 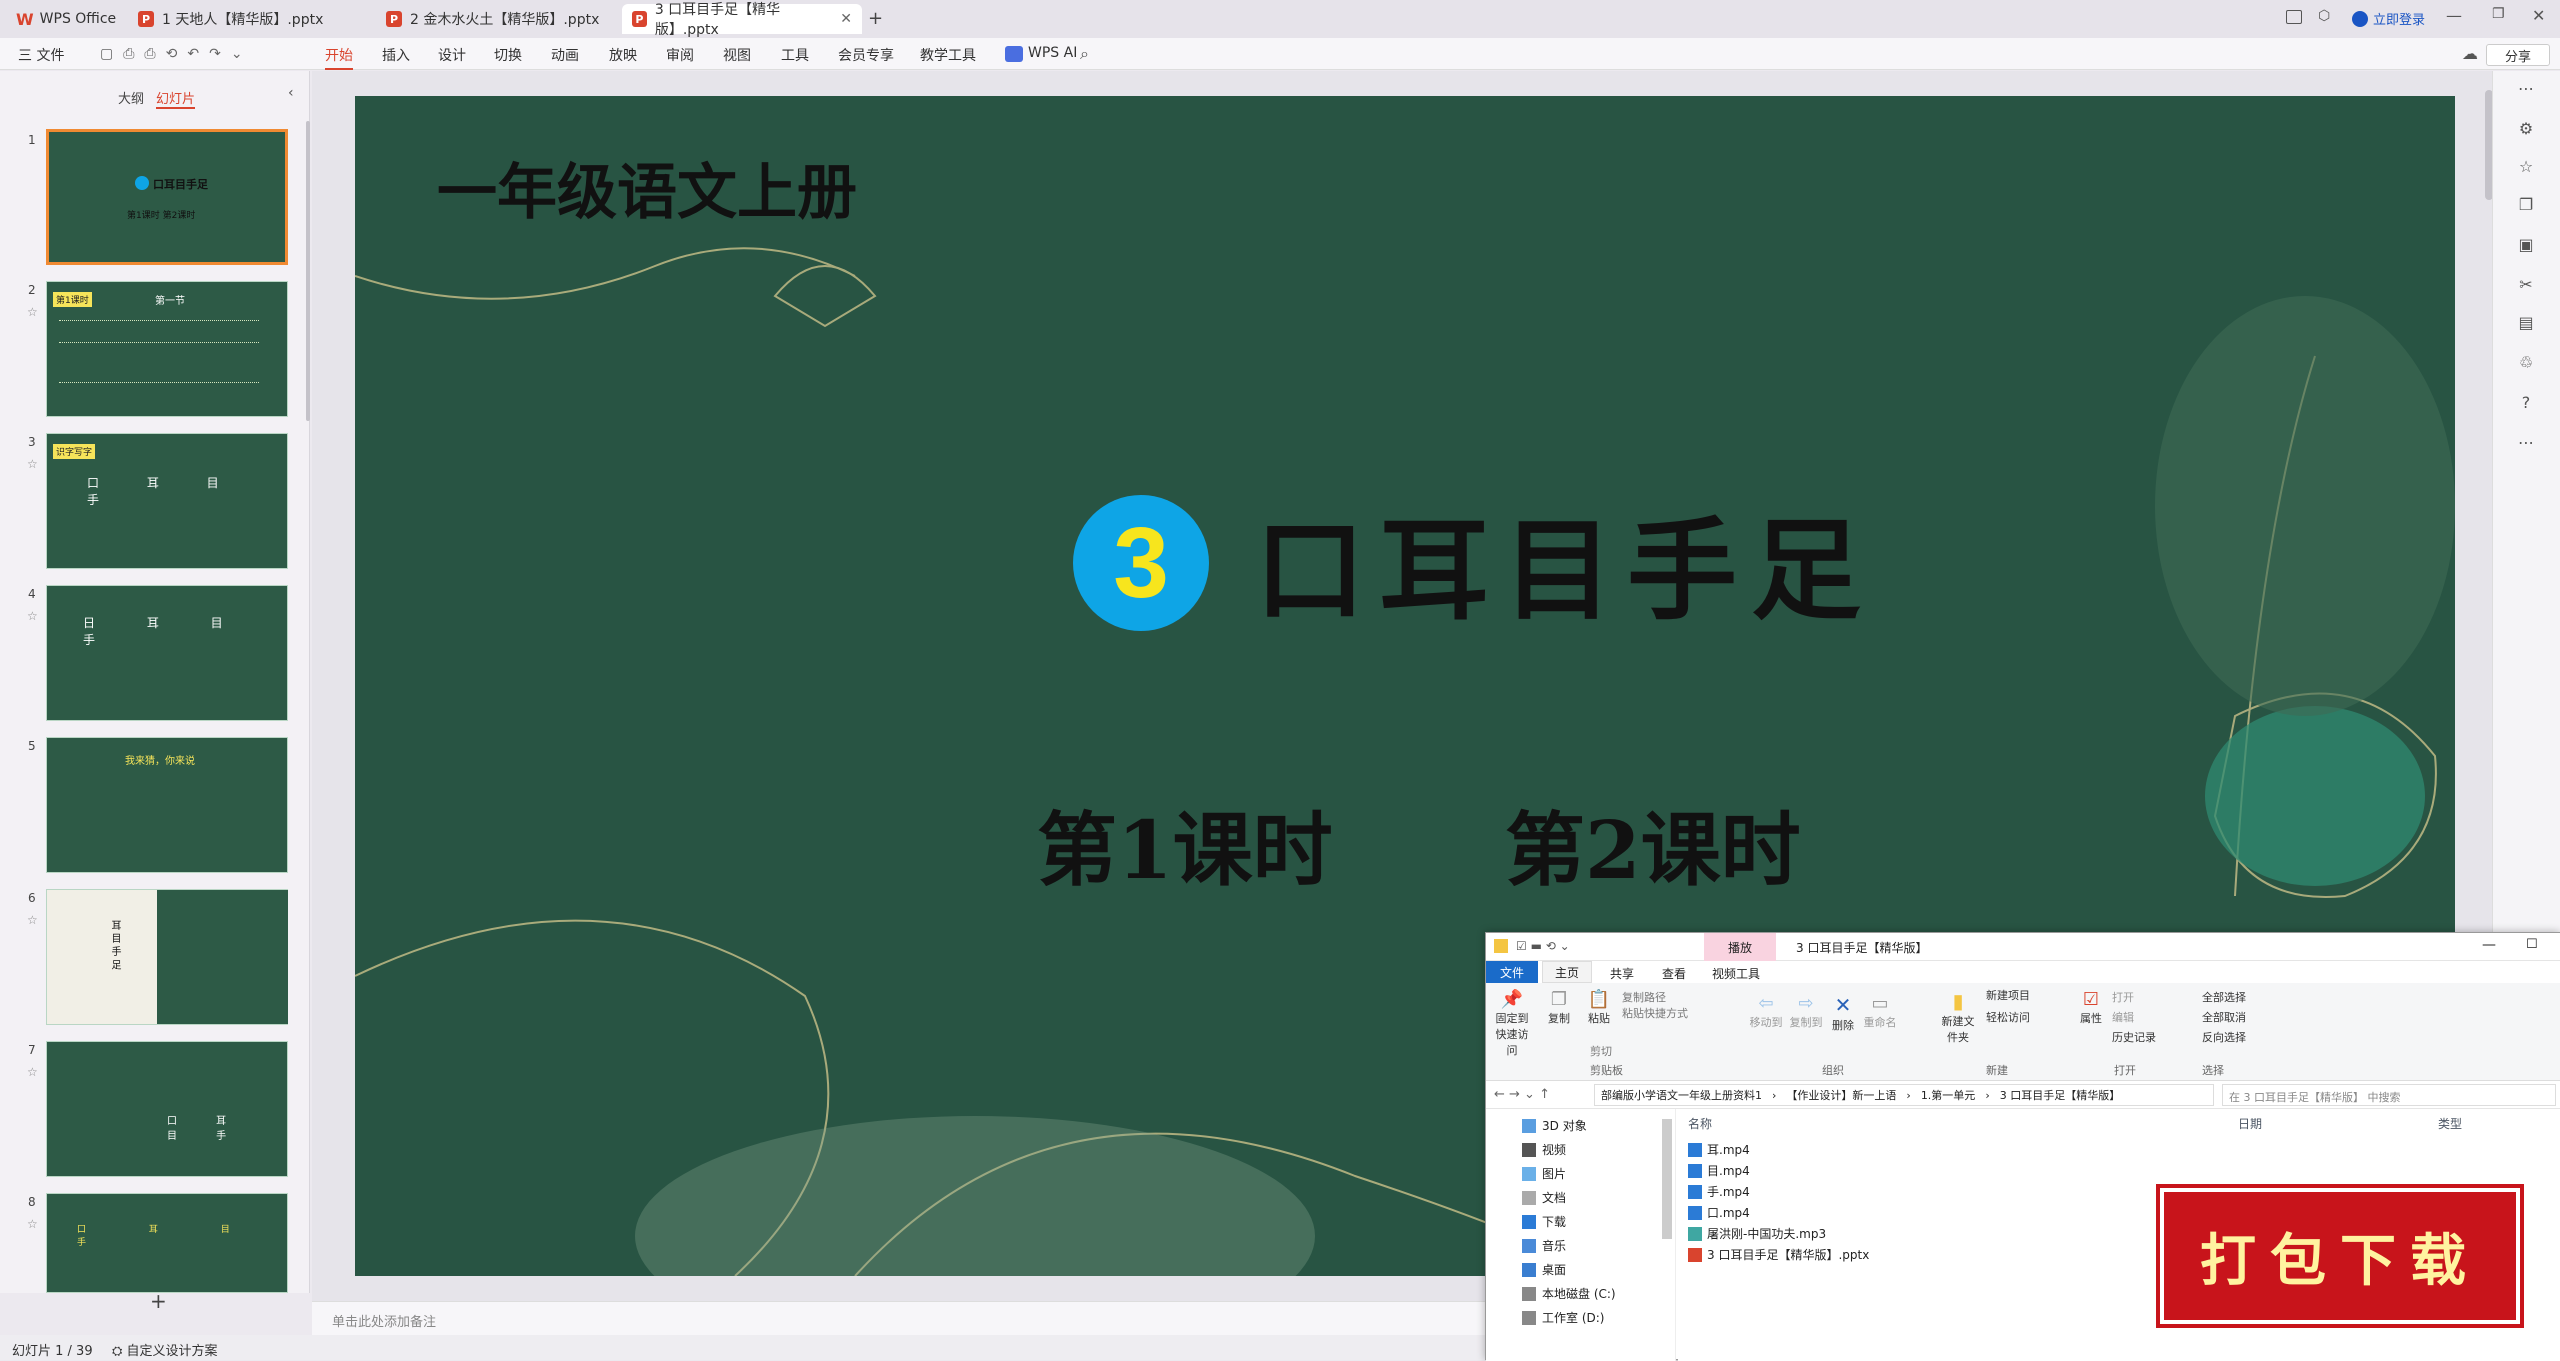 I want to click on nav-documents: 文档, so click(x=1544, y=1197).